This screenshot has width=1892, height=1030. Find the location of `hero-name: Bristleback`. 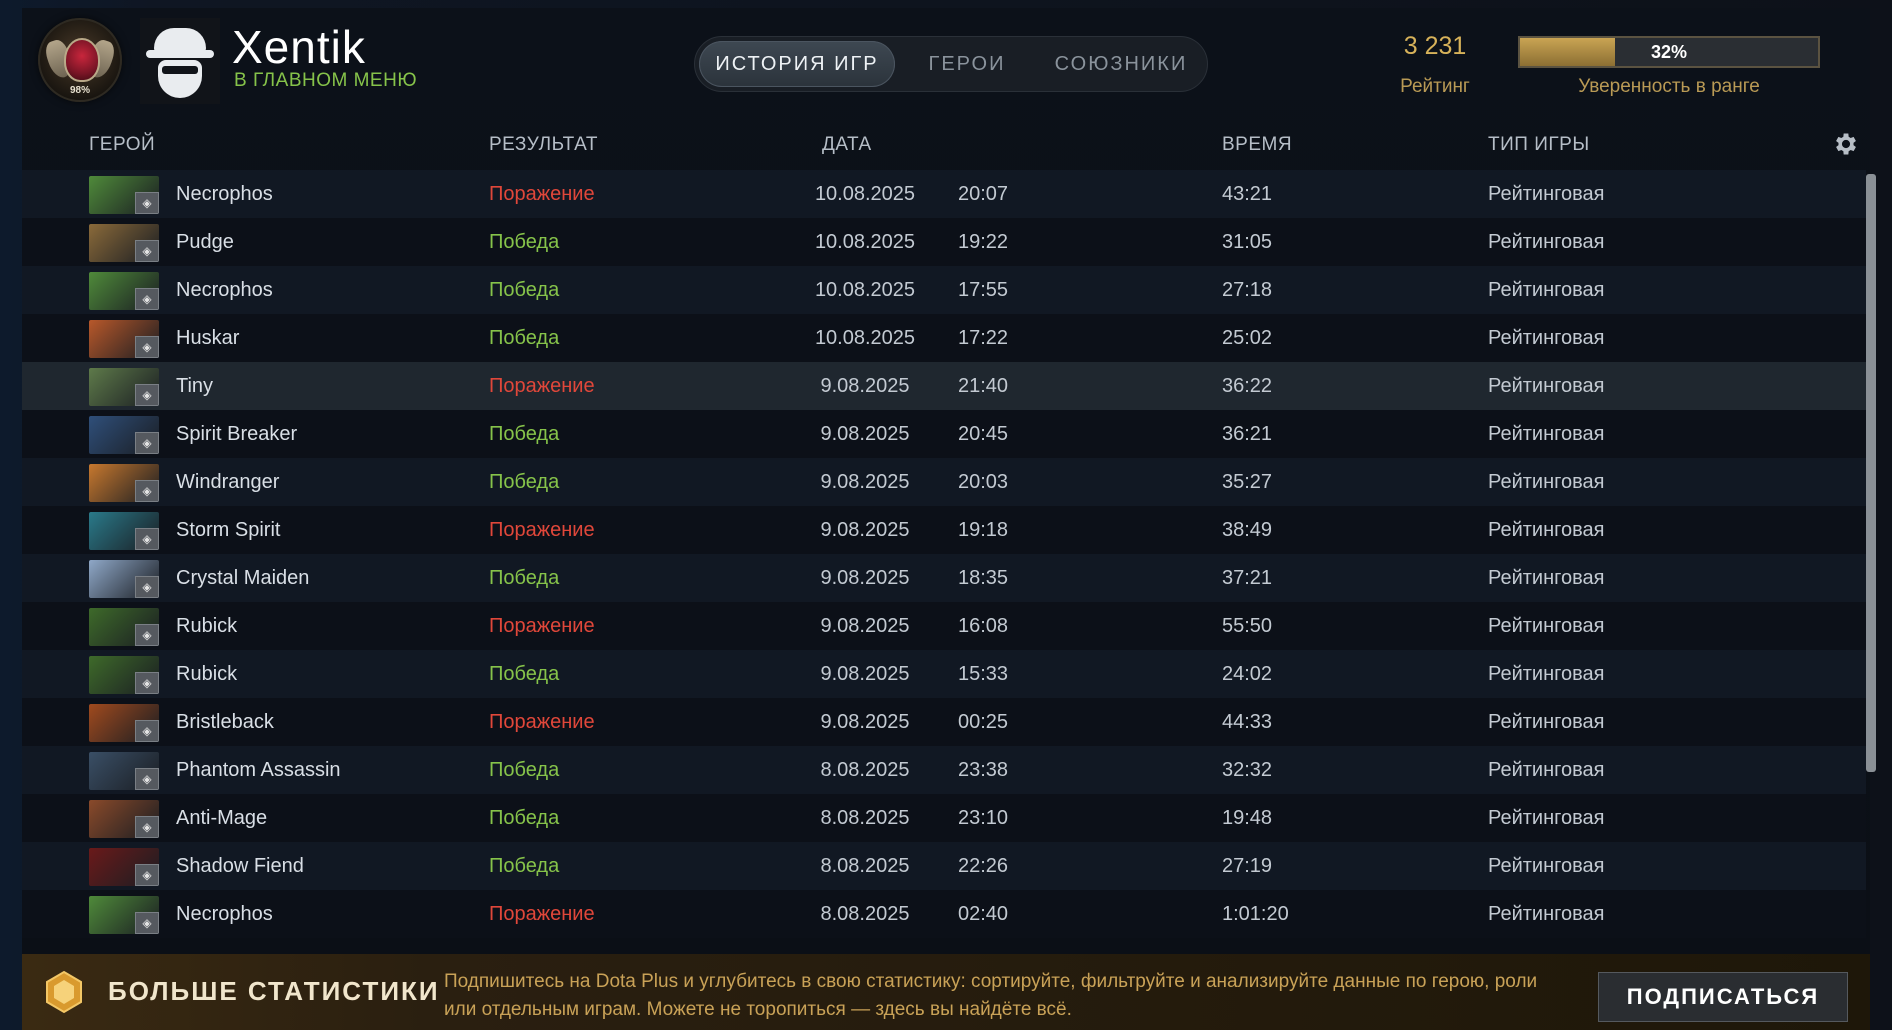

hero-name: Bristleback is located at coordinates (225, 722).